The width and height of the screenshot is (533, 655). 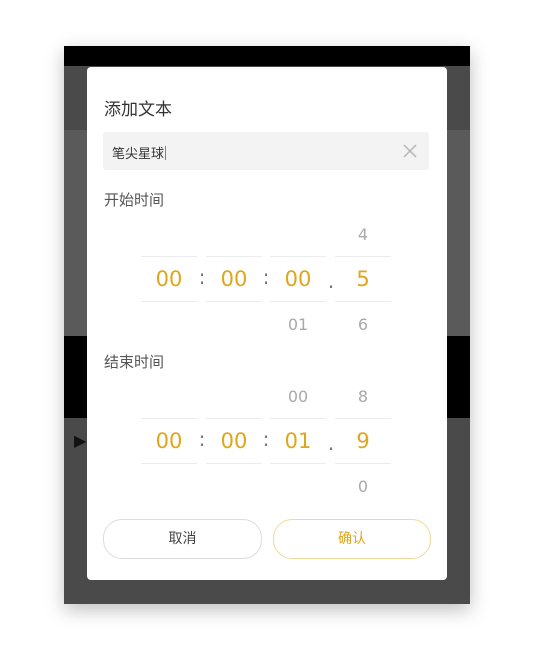 I want to click on end-fraction-prev: 8, so click(x=363, y=396).